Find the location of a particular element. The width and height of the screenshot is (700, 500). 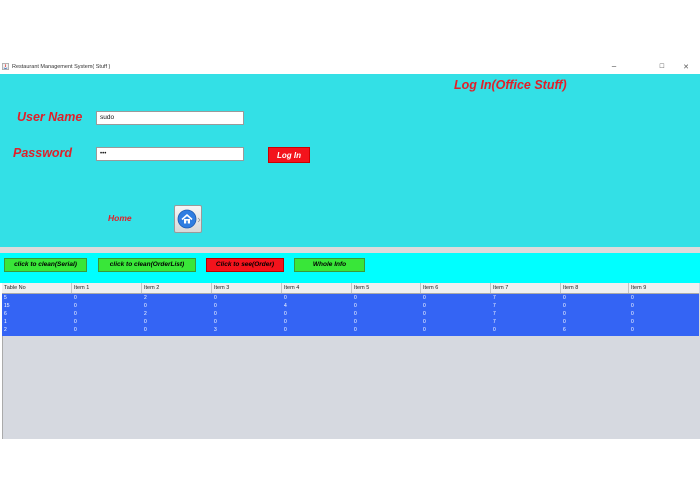

table-row: 2 0 0 3 0 0 0 0 6 0 is located at coordinates (350, 330).